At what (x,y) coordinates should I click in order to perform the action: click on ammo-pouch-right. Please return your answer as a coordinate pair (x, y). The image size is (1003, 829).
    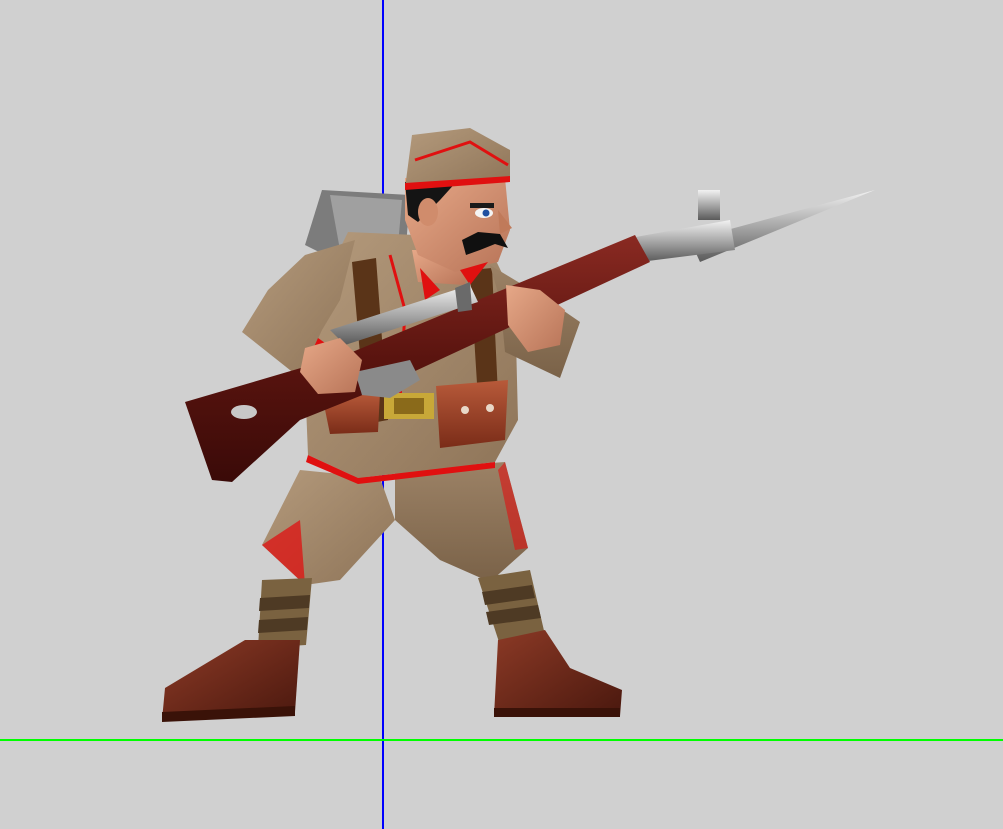
    Looking at the image, I should click on (472, 414).